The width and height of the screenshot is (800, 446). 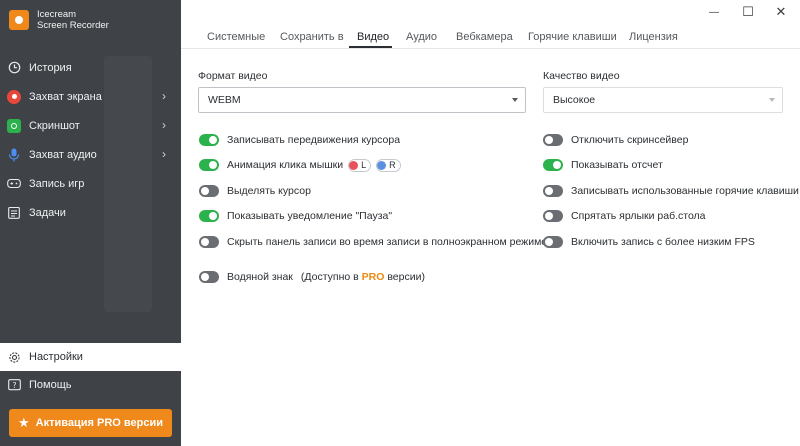 I want to click on option-label: Включить запись с более низким FPS, so click(x=663, y=242).